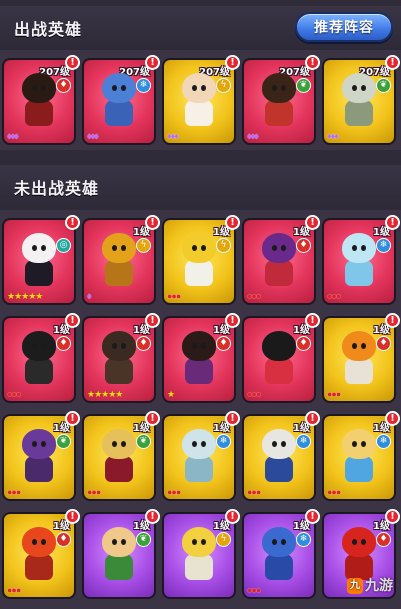  What do you see at coordinates (200, 187) in the screenshot?
I see `undeployed-header: 未出战英雄` at bounding box center [200, 187].